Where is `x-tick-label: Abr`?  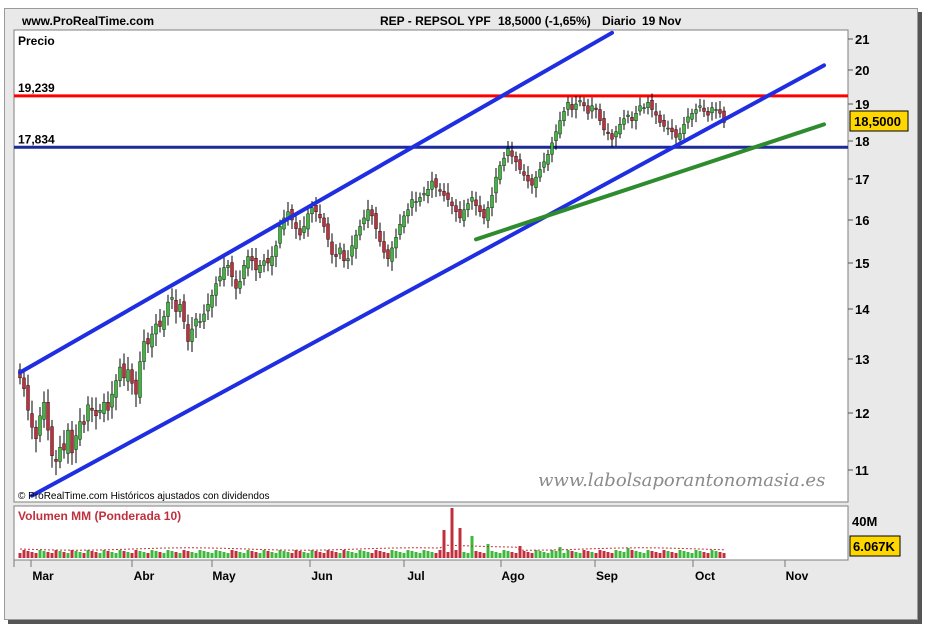
x-tick-label: Abr is located at coordinates (144, 576).